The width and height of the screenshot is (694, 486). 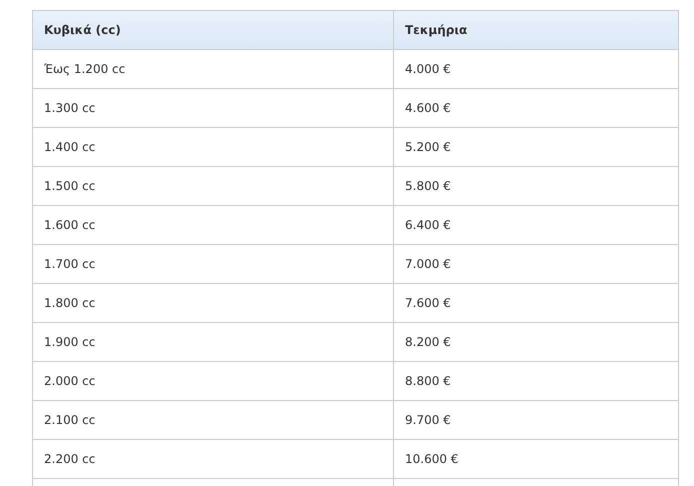 What do you see at coordinates (432, 459) in the screenshot?
I see `table-cell-text: 10.600 €` at bounding box center [432, 459].